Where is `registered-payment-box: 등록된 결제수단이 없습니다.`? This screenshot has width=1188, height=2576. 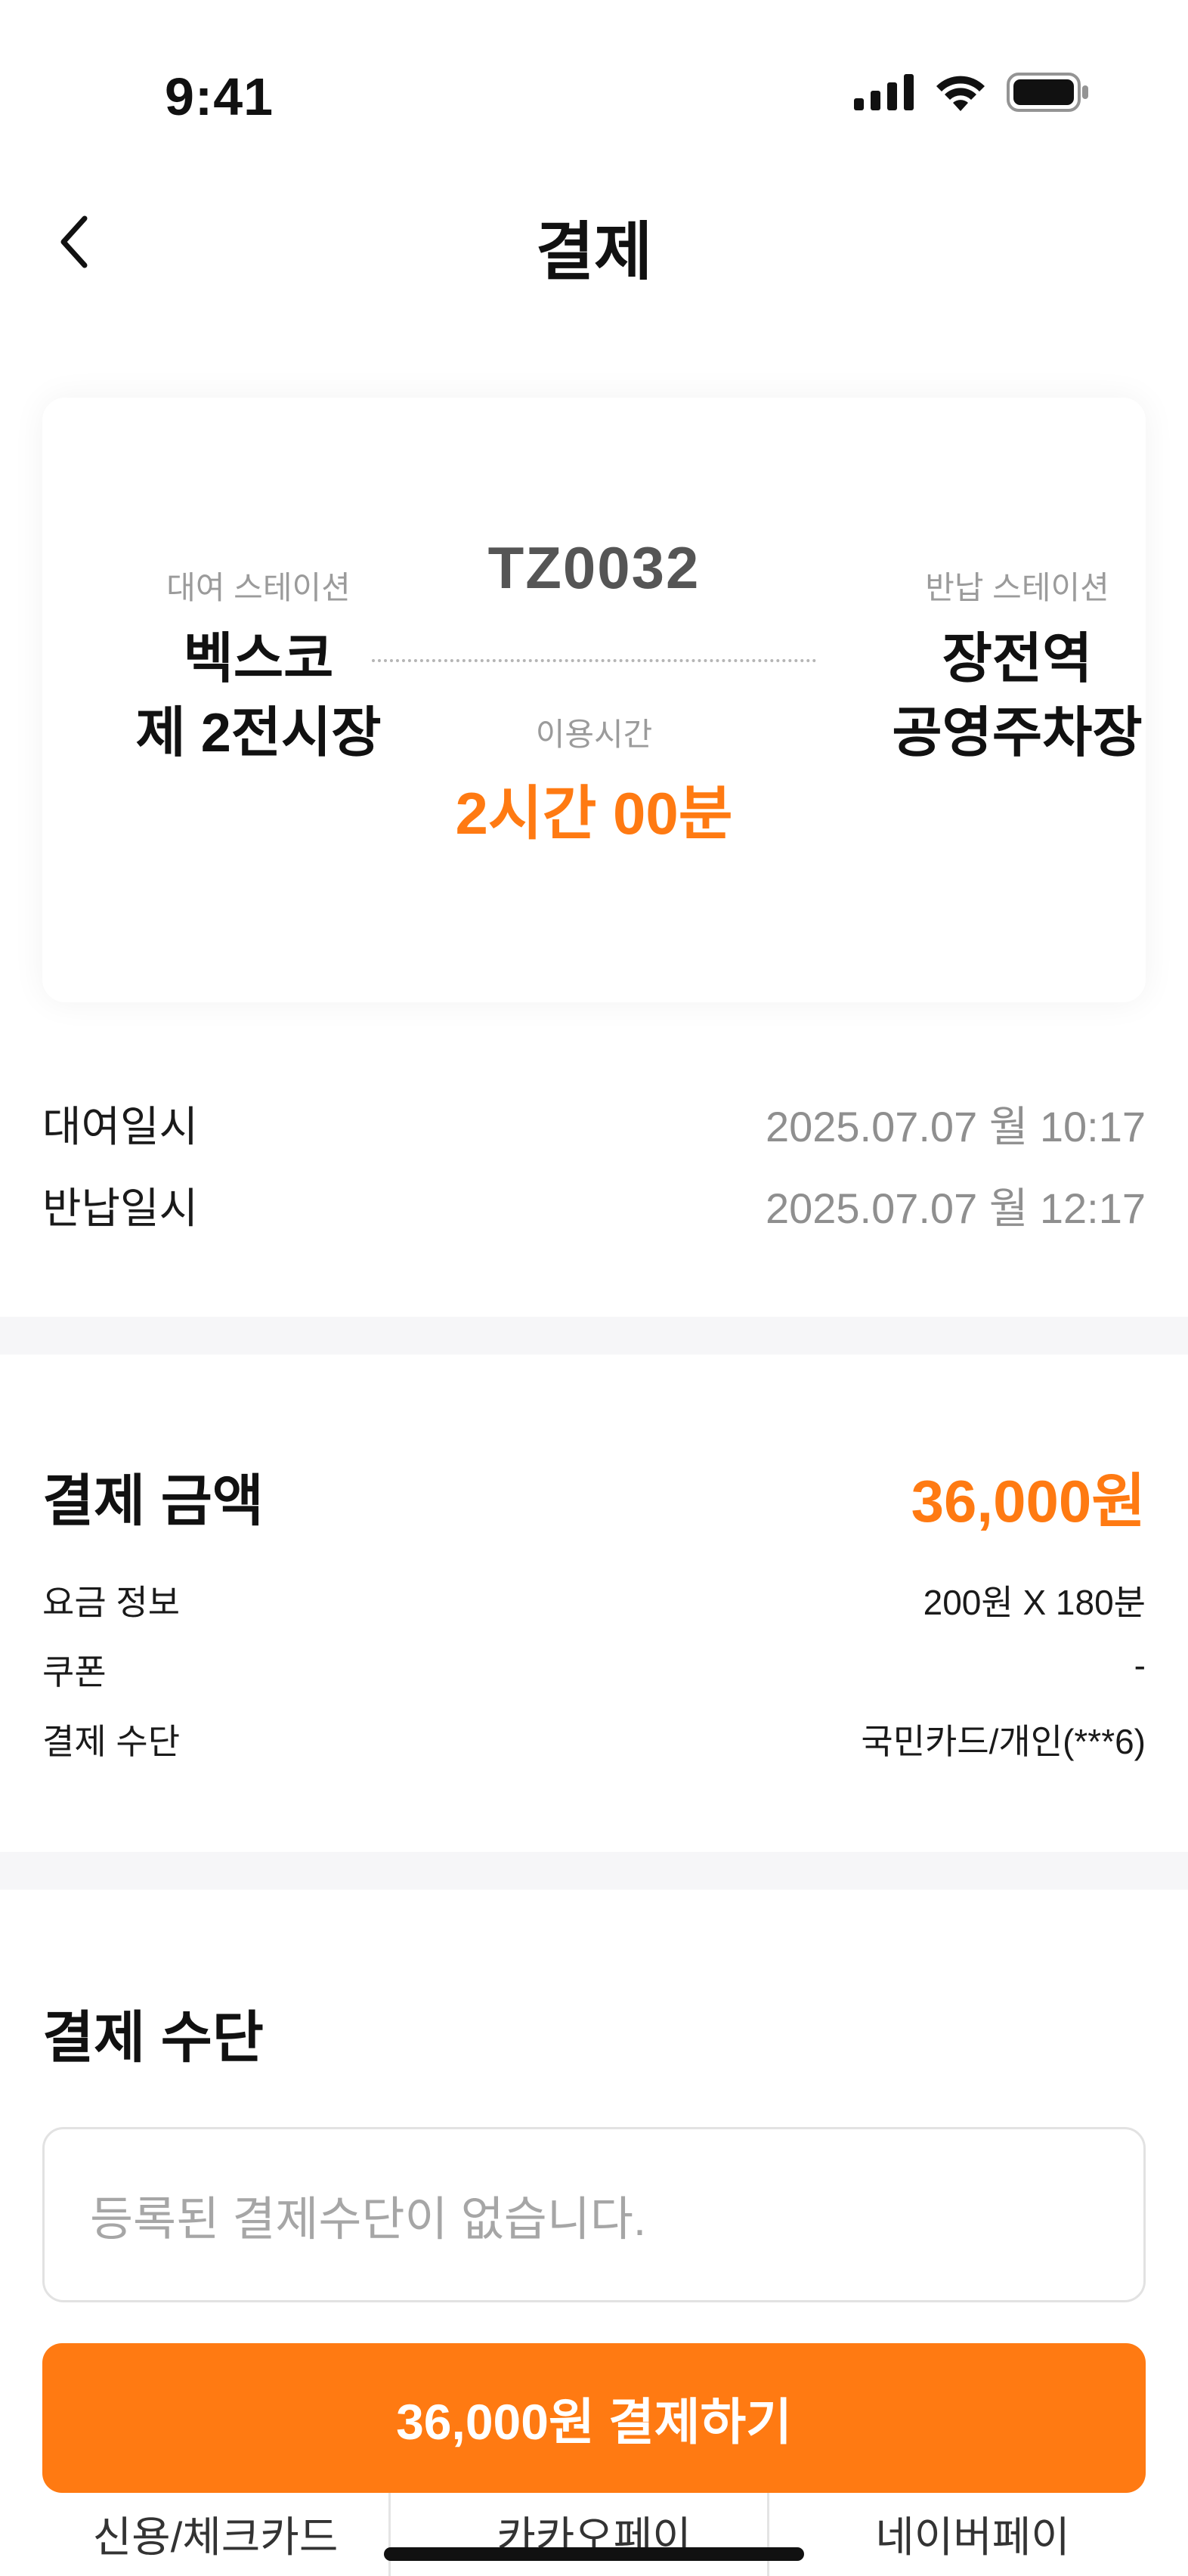
registered-payment-box: 등록된 결제수단이 없습니다. is located at coordinates (594, 2214).